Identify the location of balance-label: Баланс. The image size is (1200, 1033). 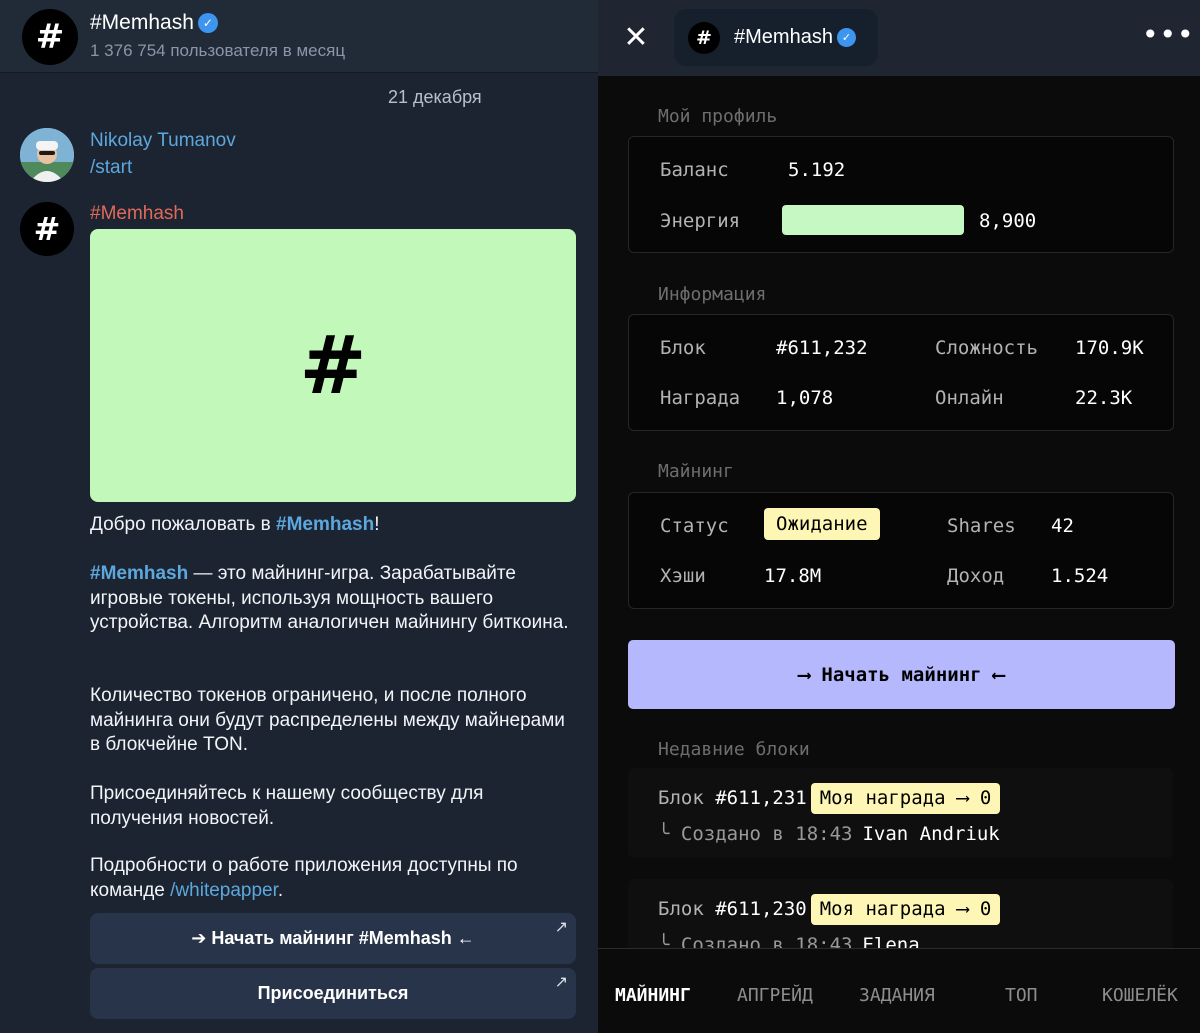
(694, 170).